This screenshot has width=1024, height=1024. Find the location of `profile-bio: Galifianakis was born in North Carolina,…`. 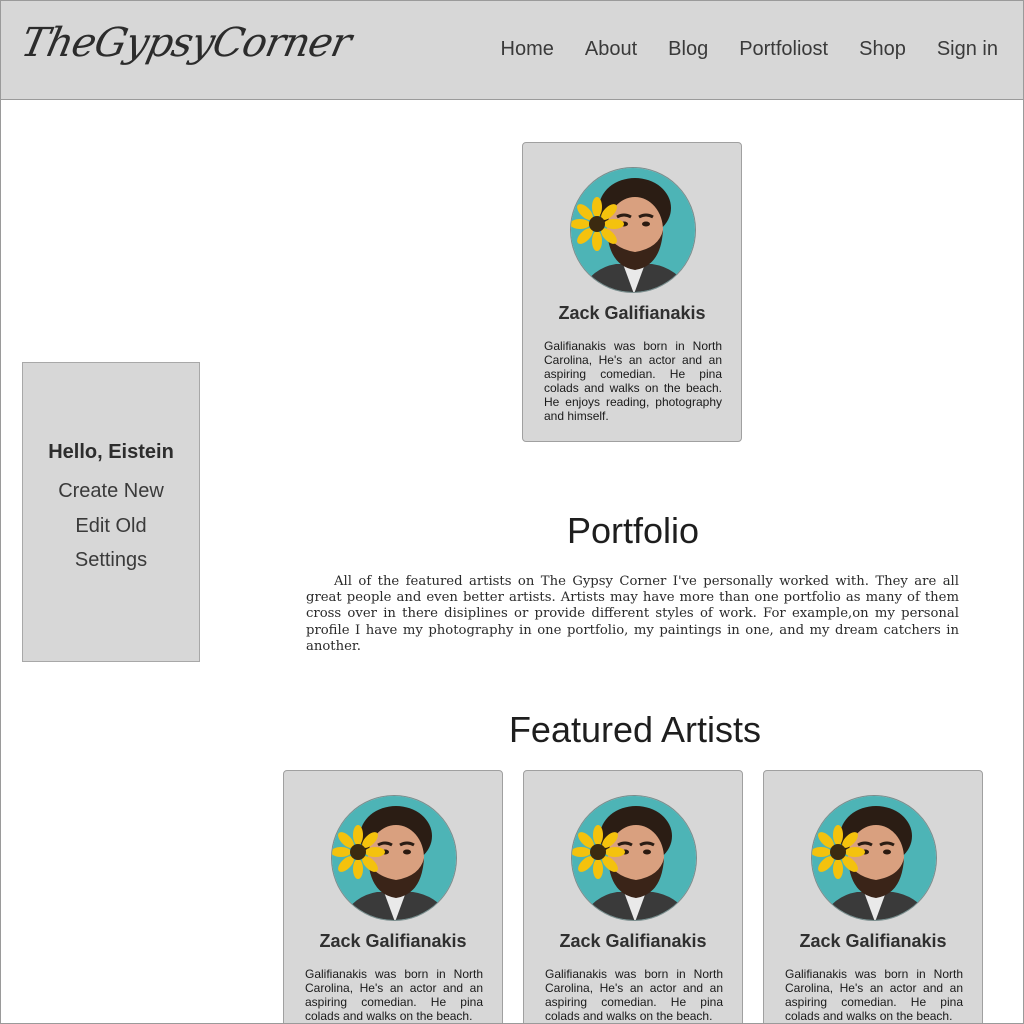

profile-bio: Galifianakis was born in North Carolina,… is located at coordinates (633, 381).